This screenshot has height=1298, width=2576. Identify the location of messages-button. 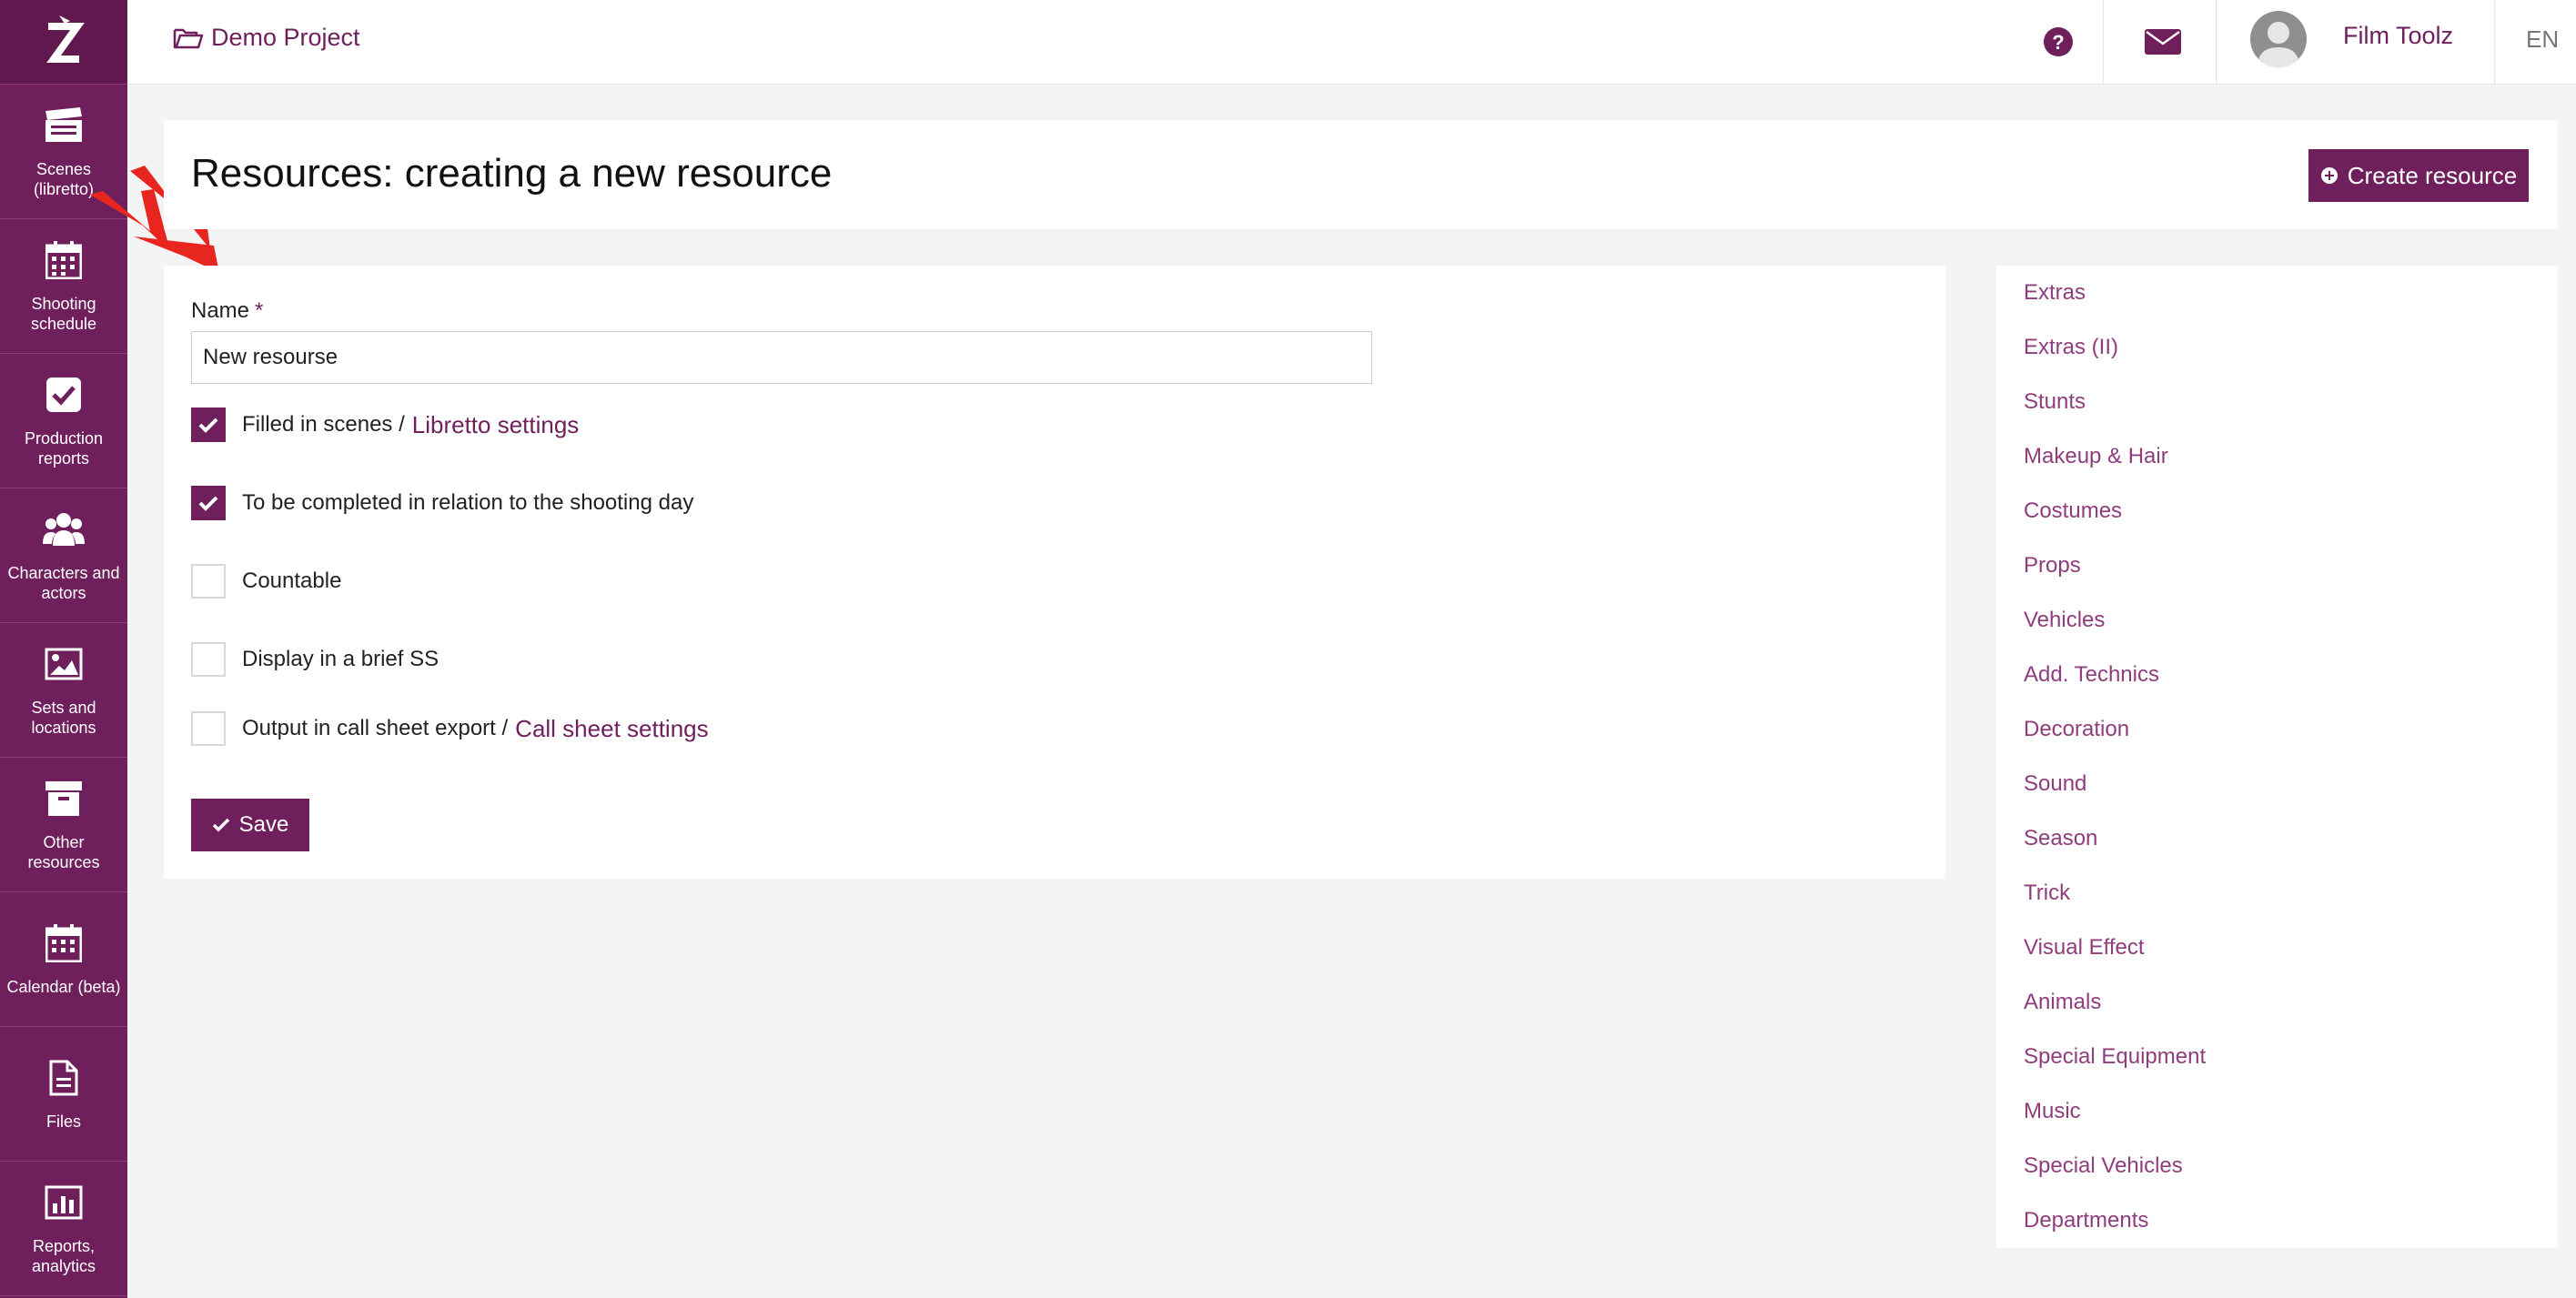
(2163, 42).